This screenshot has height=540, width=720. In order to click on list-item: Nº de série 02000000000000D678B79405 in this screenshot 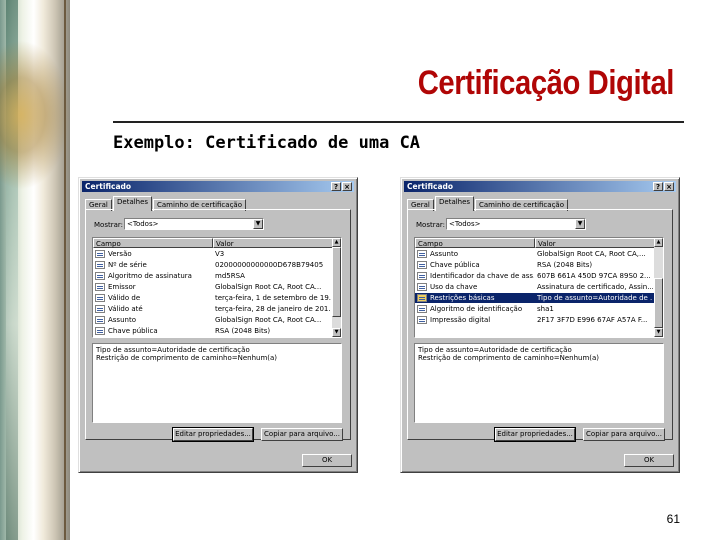, I will do `click(213, 265)`.